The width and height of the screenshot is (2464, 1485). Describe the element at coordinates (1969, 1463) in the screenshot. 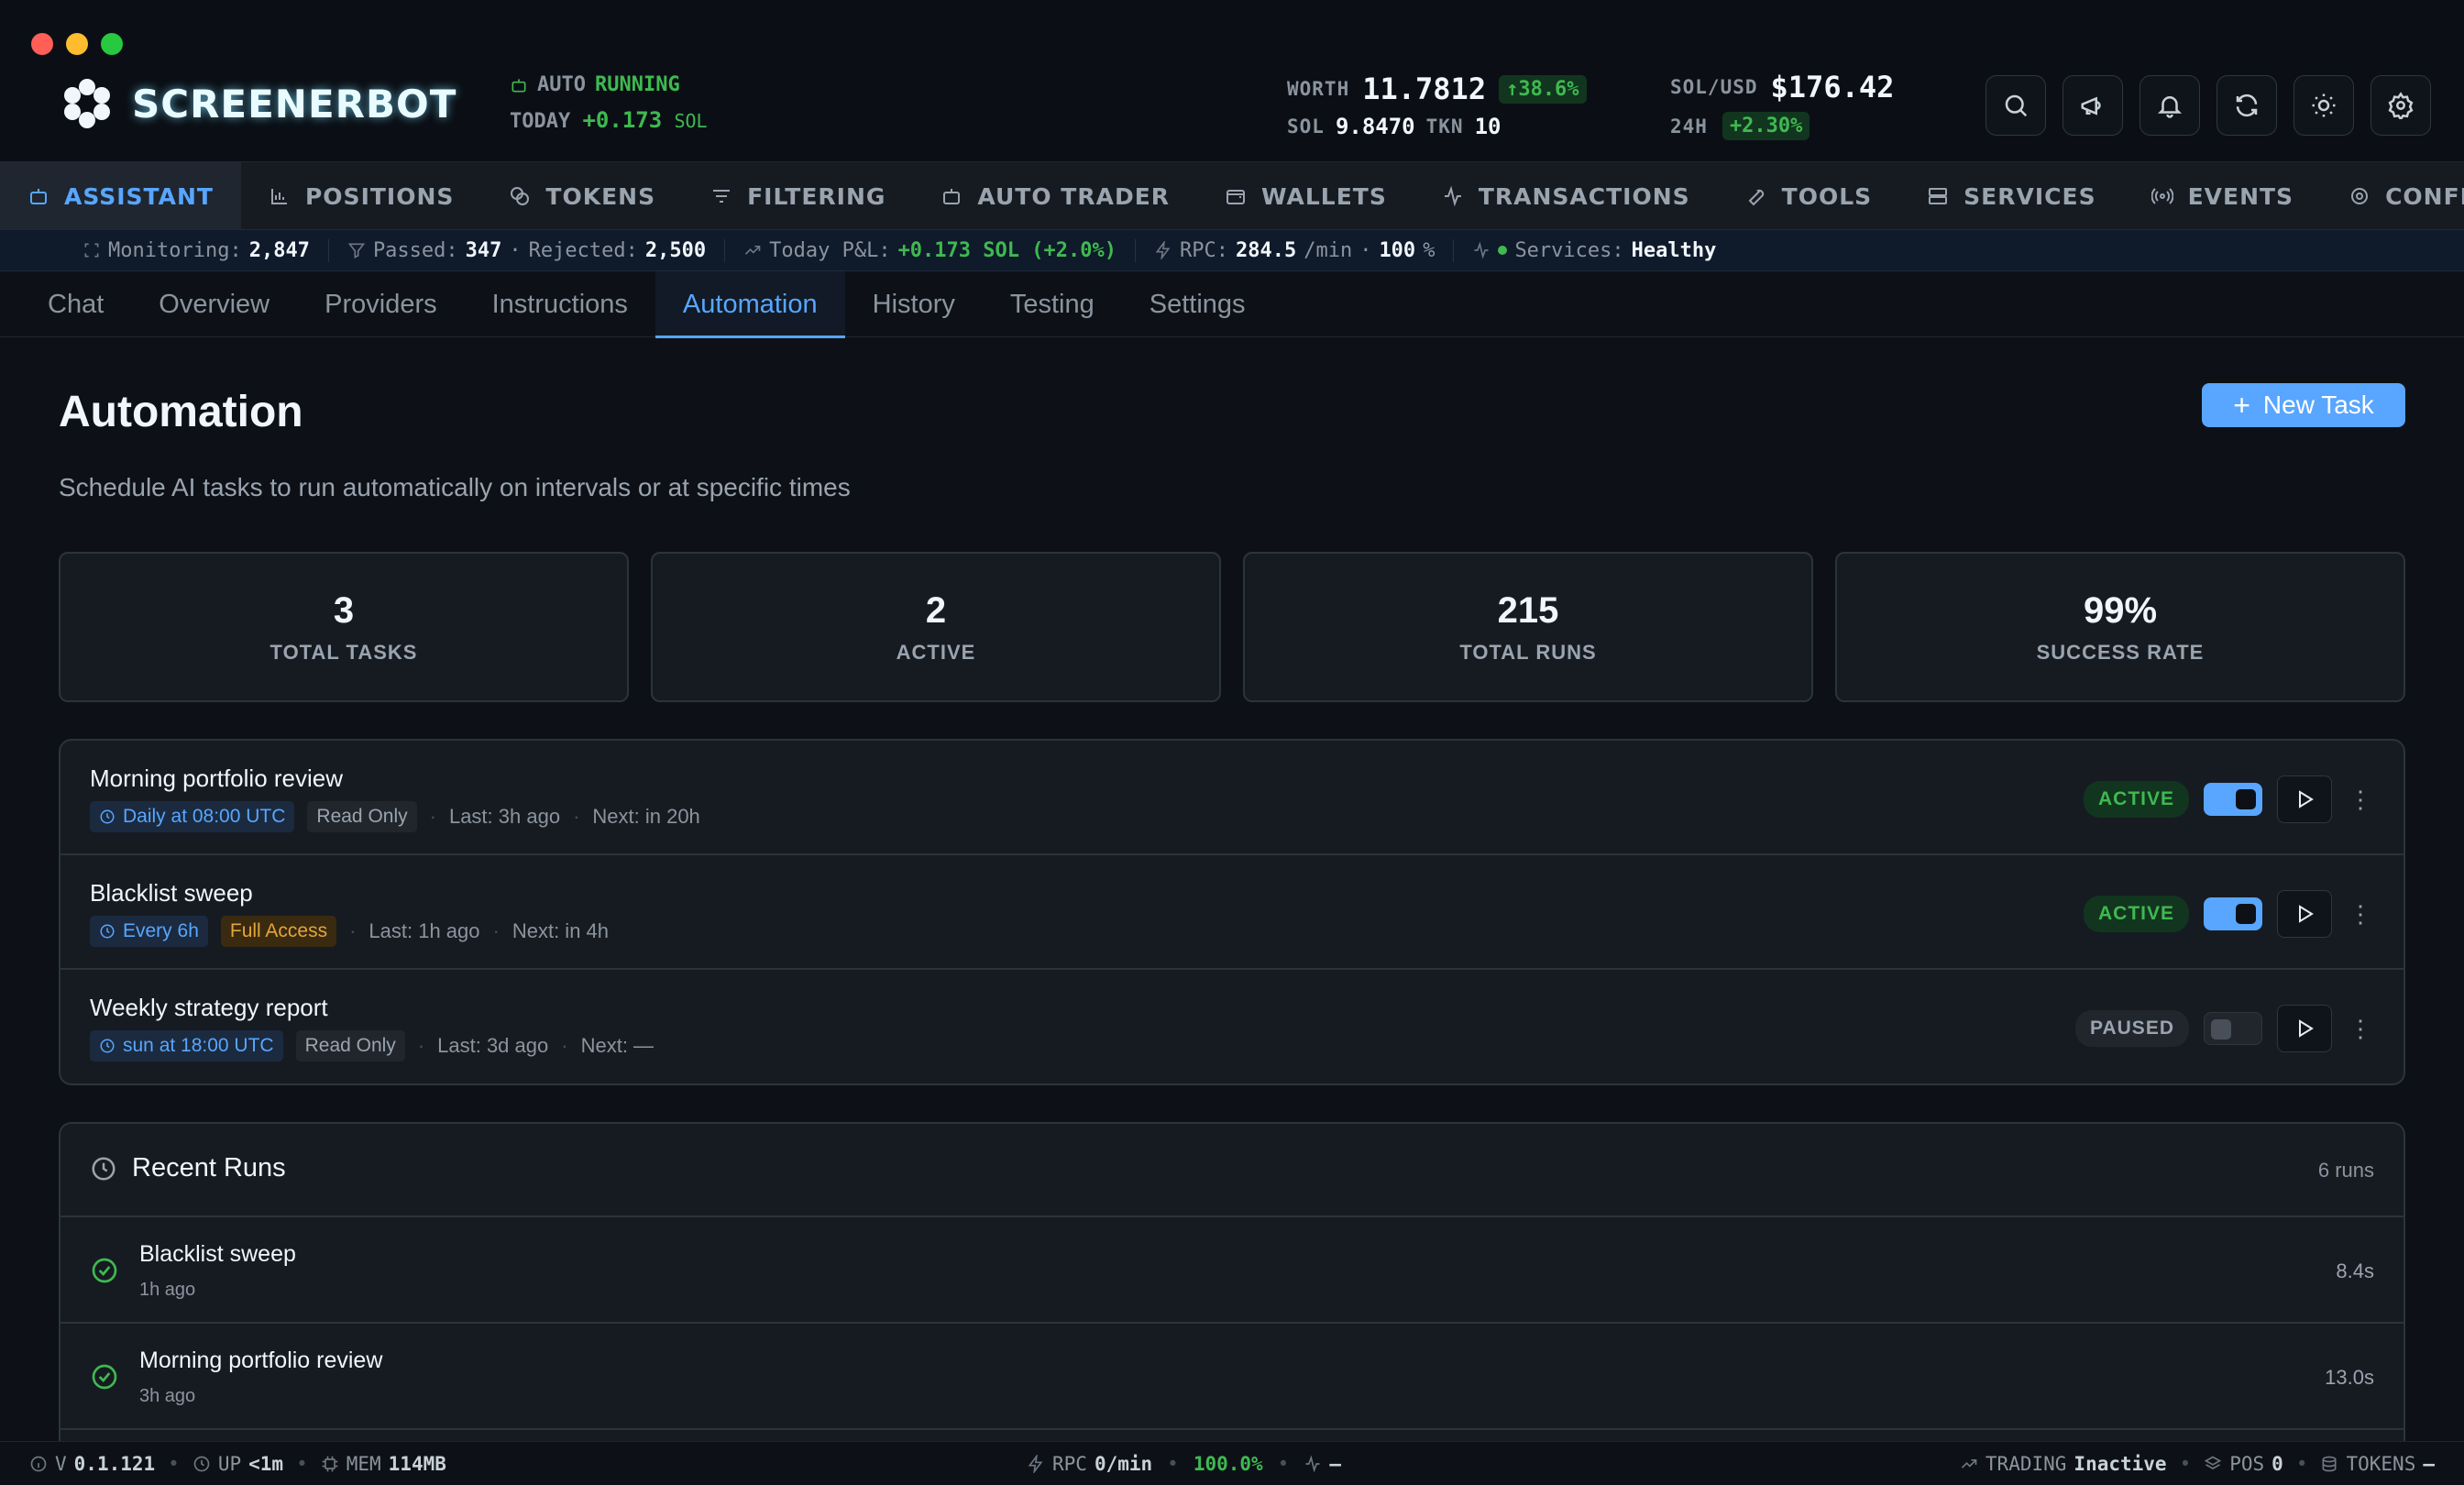

I see `trending-up-icon` at that location.